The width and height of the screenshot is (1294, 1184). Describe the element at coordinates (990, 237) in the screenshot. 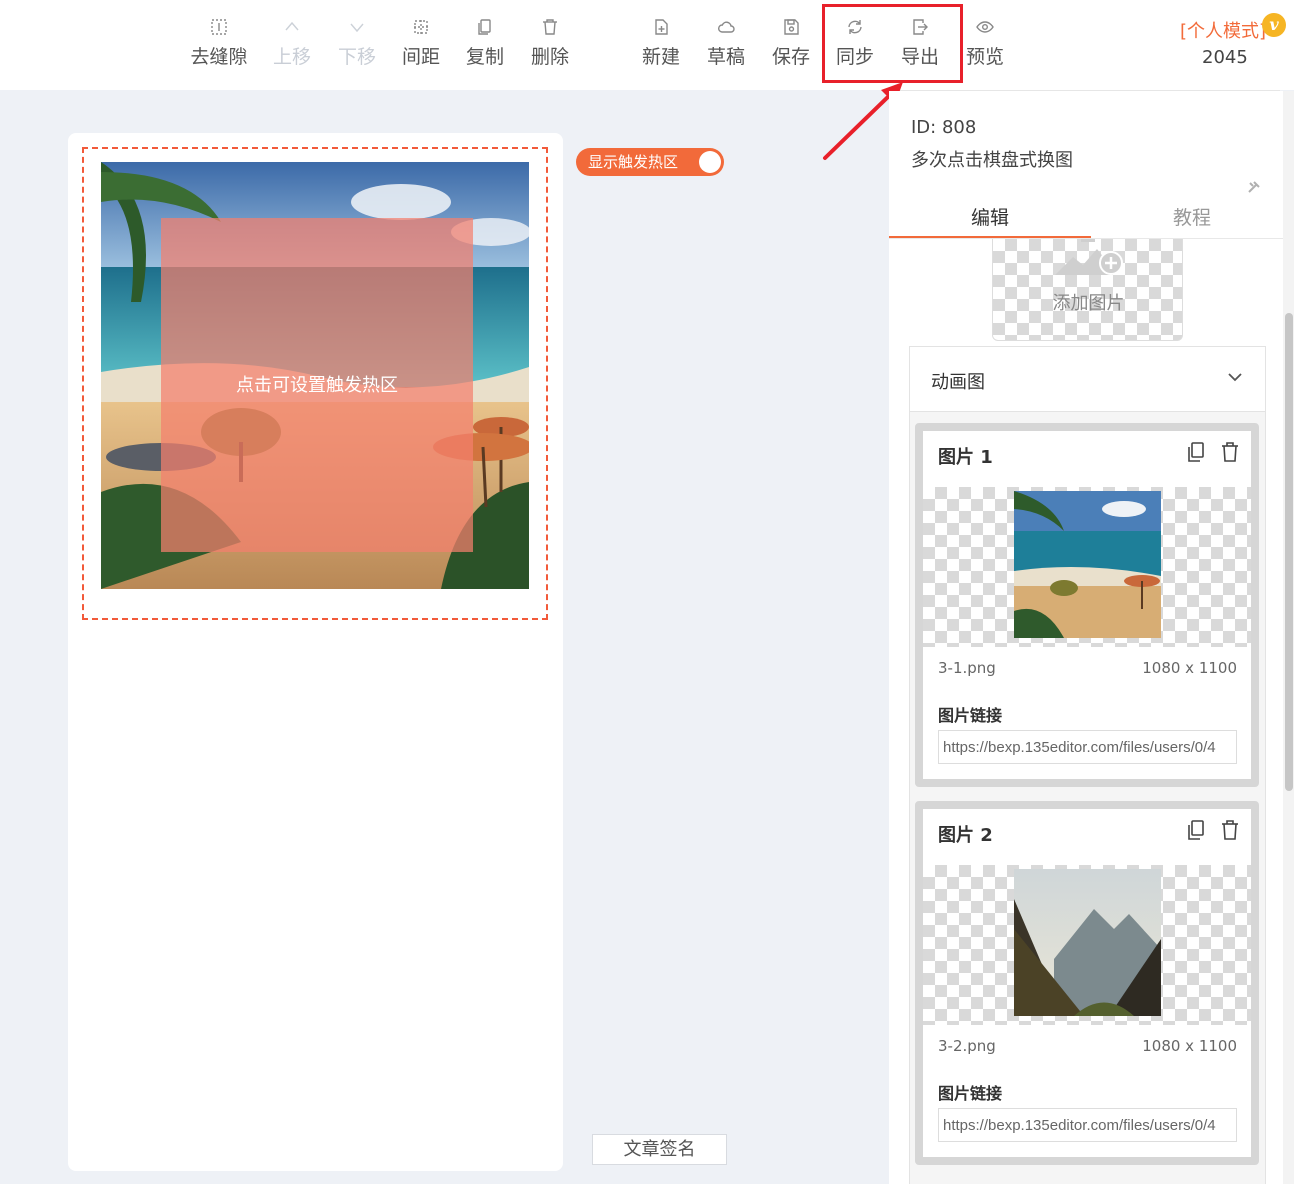

I see `tab-active-underline` at that location.